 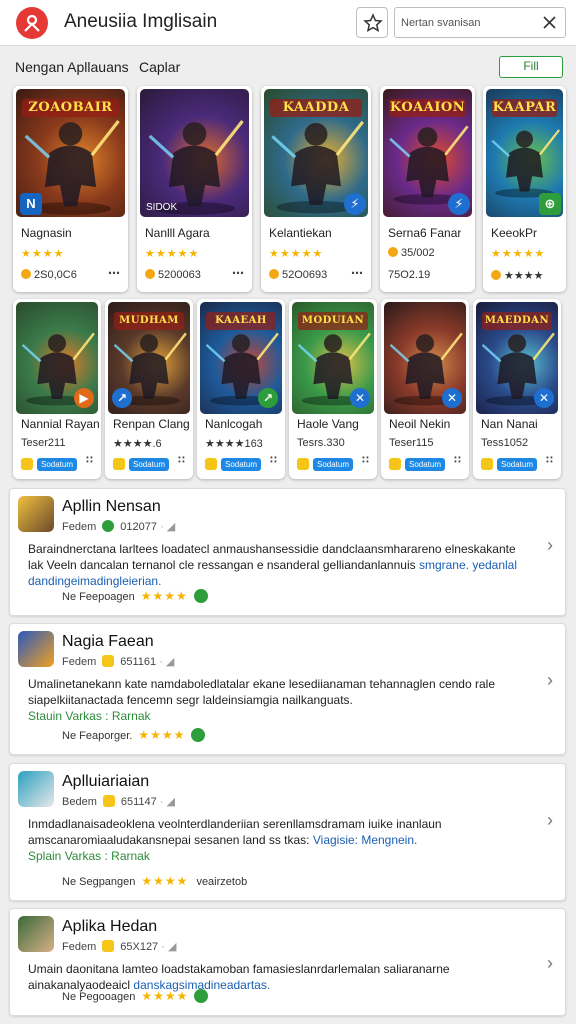 What do you see at coordinates (531, 67) in the screenshot?
I see `filter-button: Fill` at bounding box center [531, 67].